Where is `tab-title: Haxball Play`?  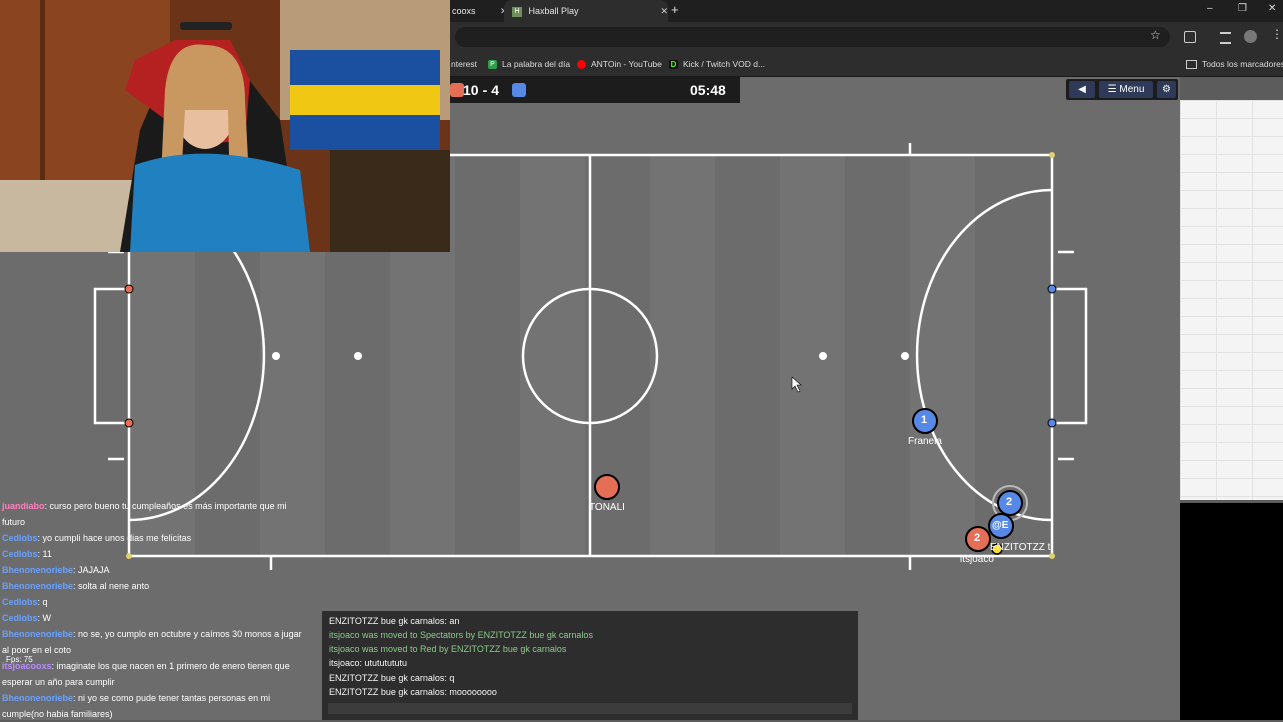
tab-title: Haxball Play is located at coordinates (553, 11).